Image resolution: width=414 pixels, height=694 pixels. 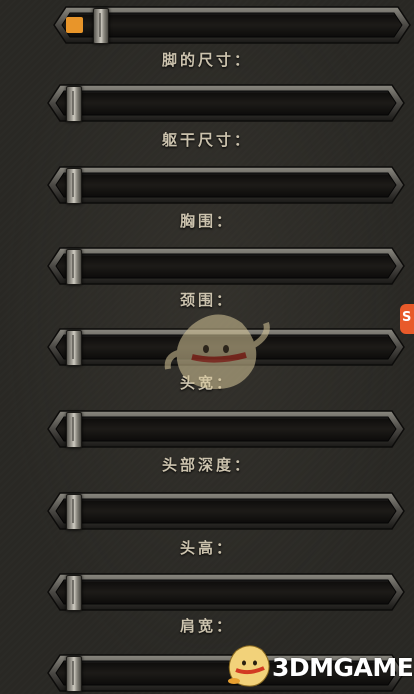 I want to click on label-neck: 颈围：, so click(x=206, y=300).